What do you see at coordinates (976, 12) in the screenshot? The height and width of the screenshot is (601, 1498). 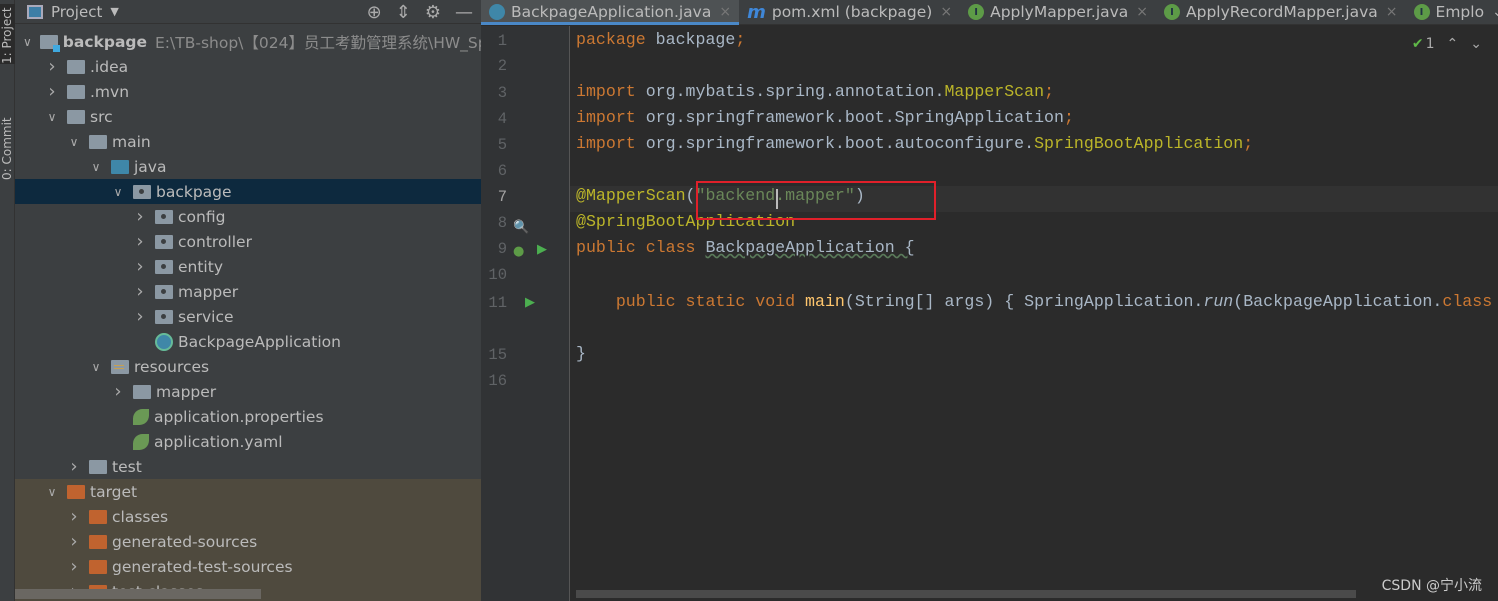 I see `interface-icon: I` at bounding box center [976, 12].